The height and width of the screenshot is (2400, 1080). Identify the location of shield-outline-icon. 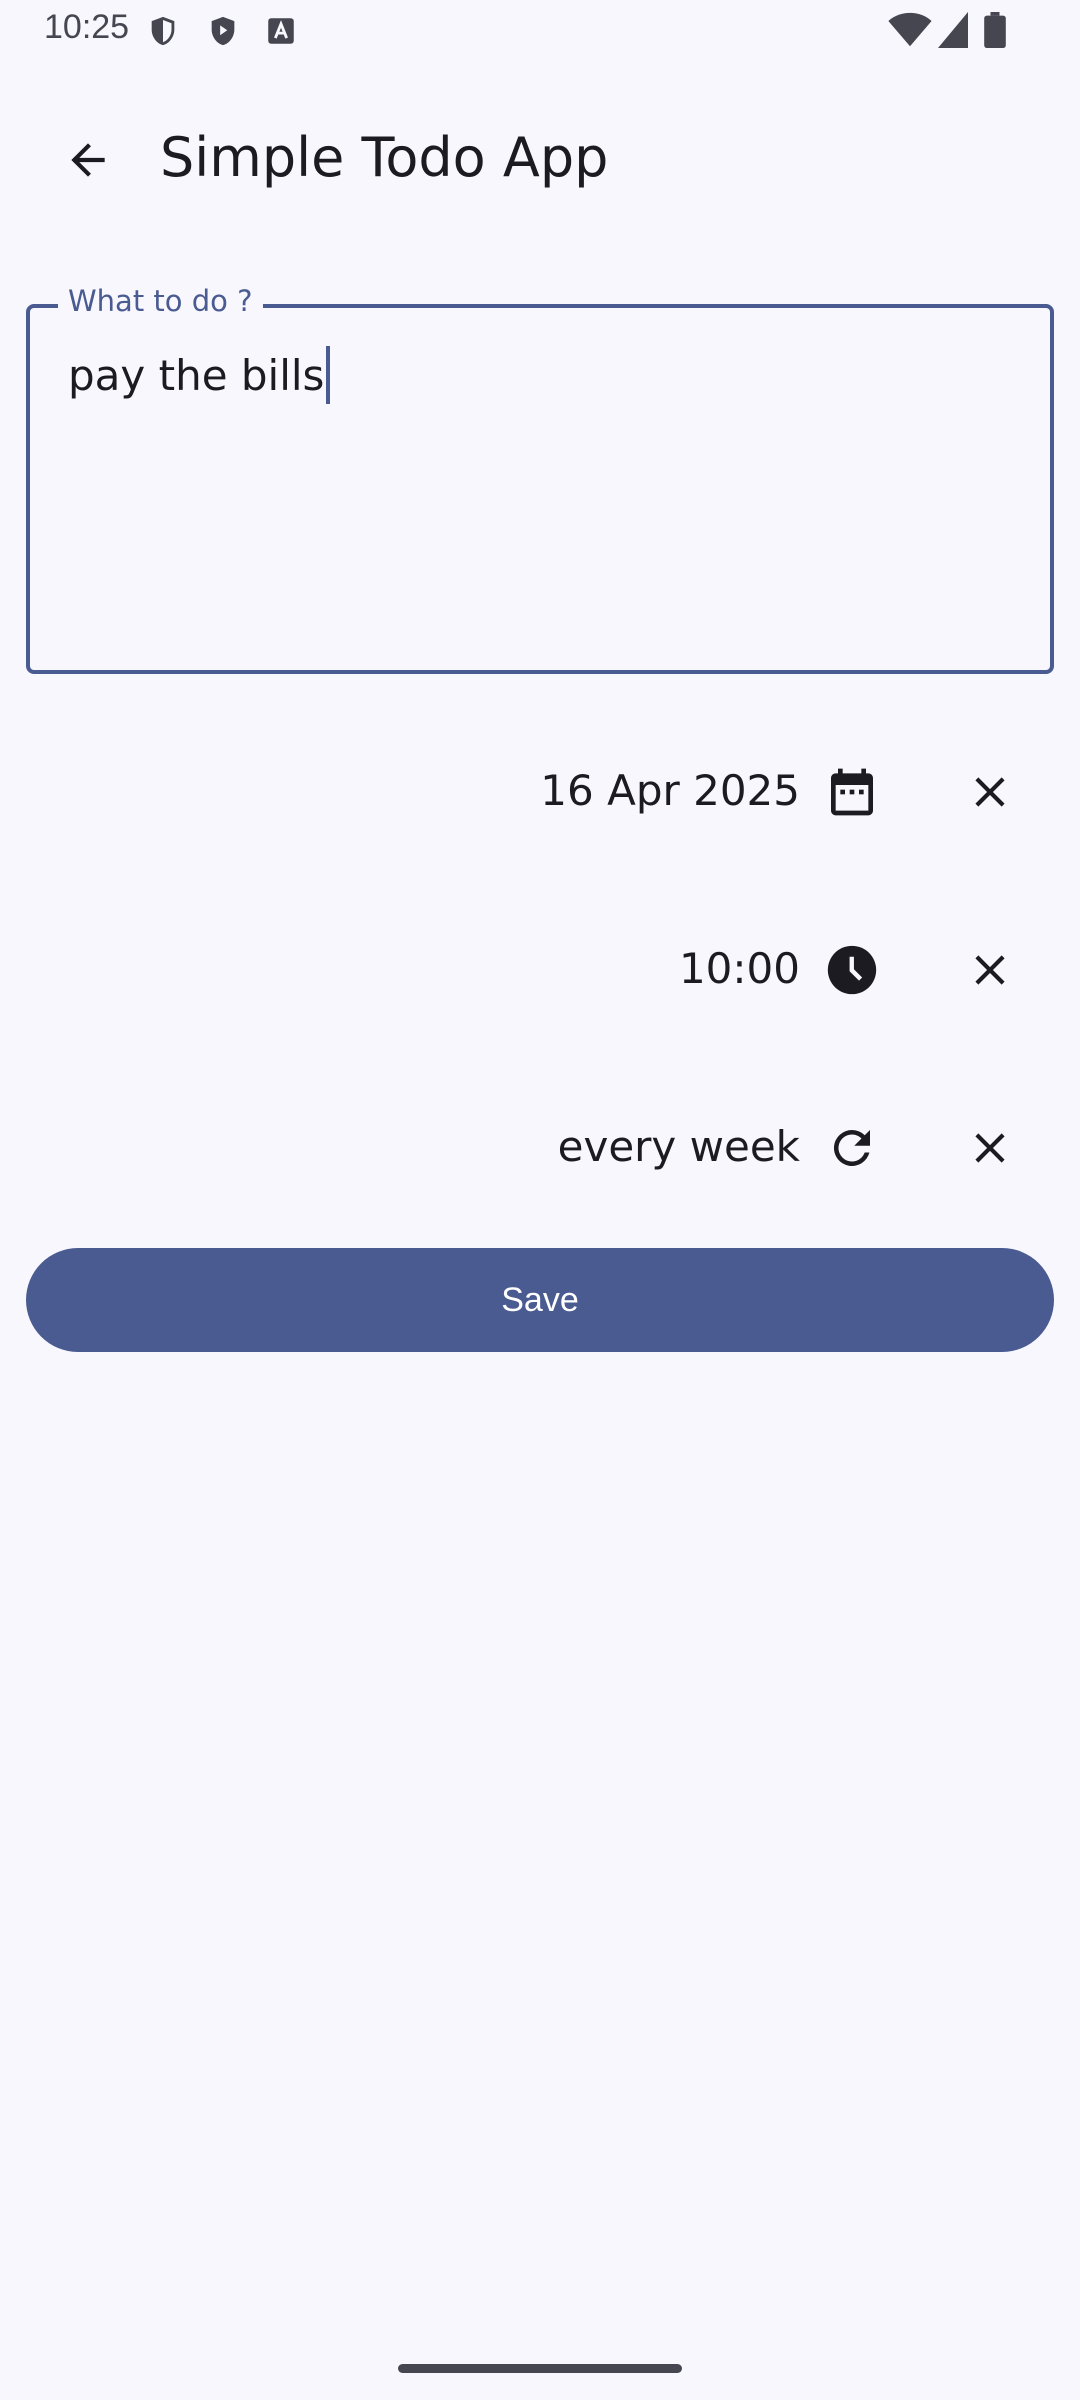
(163, 31).